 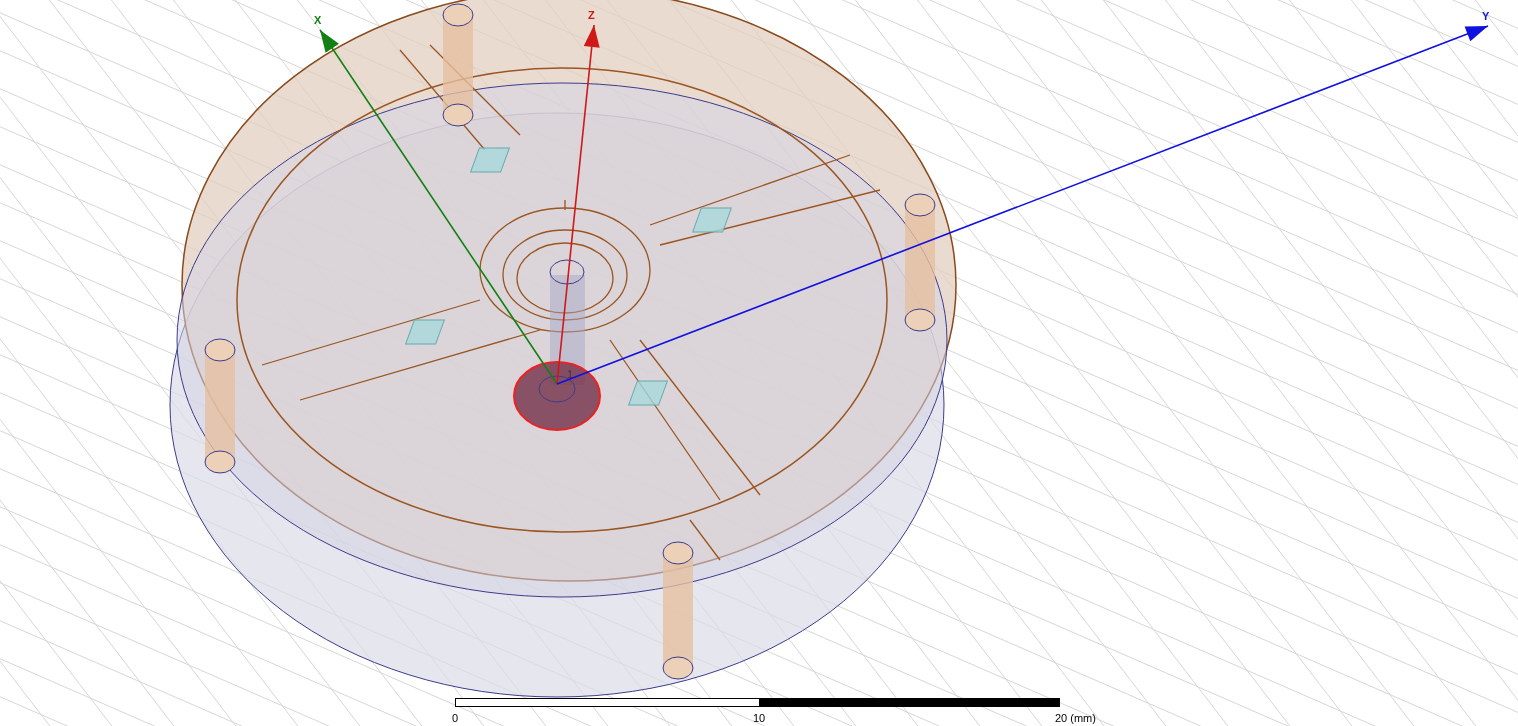 I want to click on scale-label: 20 (mm), so click(x=1075, y=718).